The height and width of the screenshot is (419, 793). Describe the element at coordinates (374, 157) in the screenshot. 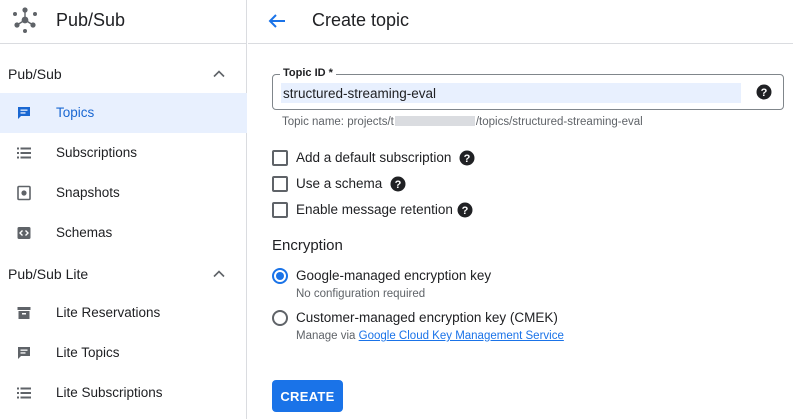

I see `option-label: Add a default subscription` at that location.